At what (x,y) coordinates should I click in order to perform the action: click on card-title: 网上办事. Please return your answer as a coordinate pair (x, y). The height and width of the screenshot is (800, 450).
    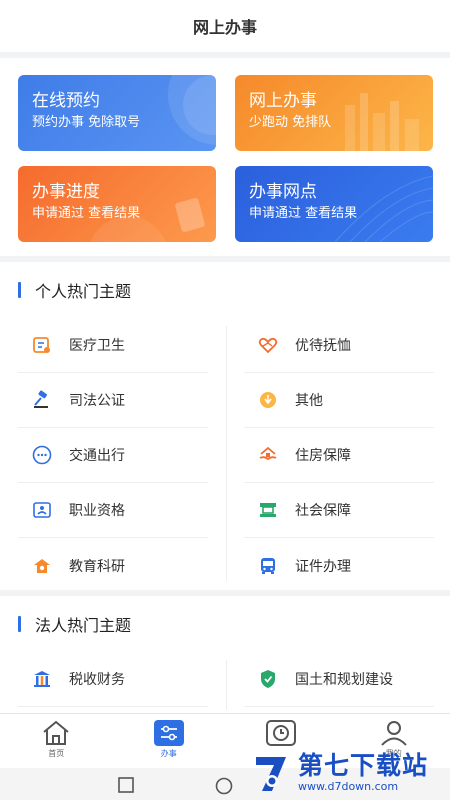
    Looking at the image, I should click on (283, 101).